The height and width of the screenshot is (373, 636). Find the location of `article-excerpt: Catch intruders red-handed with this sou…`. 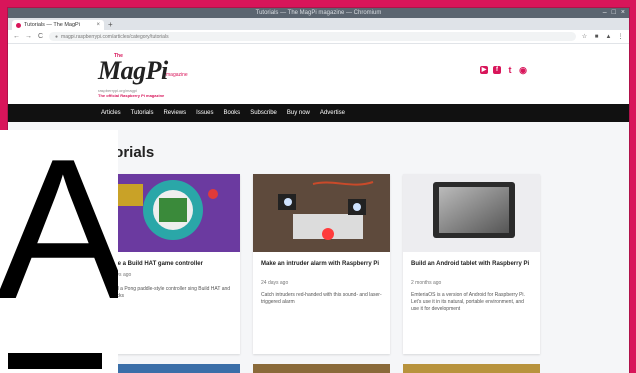

article-excerpt: Catch intruders red-handed with this sou… is located at coordinates (321, 298).